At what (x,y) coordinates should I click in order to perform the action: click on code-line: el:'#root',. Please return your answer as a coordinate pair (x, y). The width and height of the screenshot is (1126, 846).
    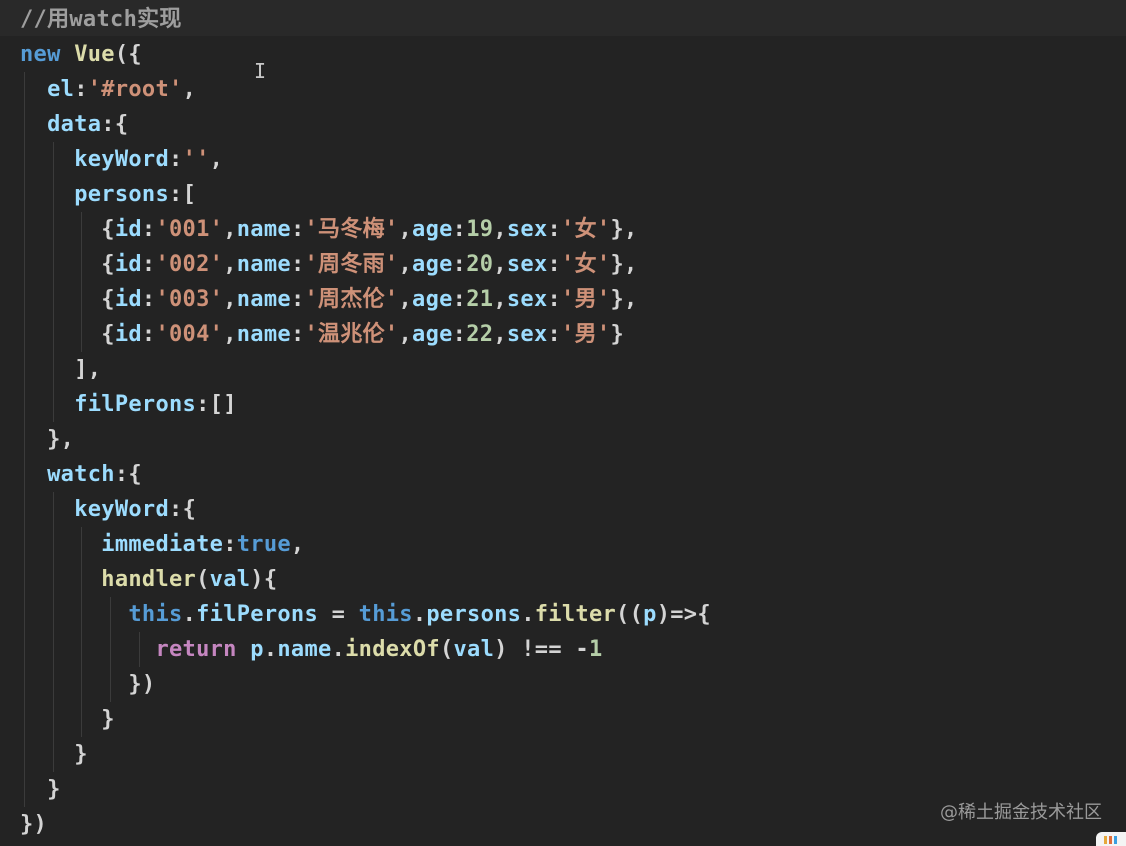
    Looking at the image, I should click on (122, 89).